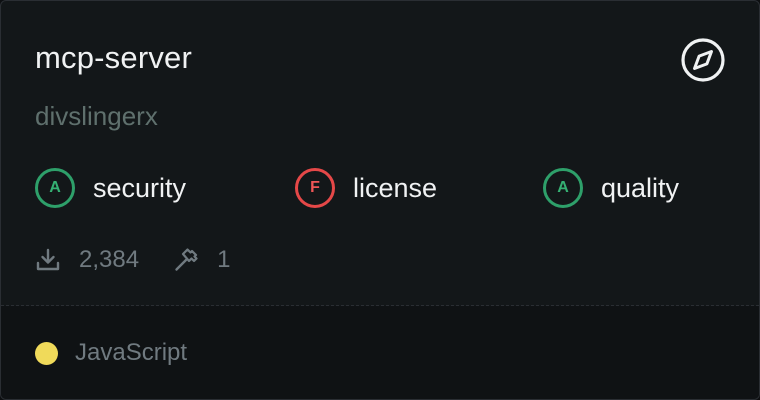 Image resolution: width=760 pixels, height=400 pixels. I want to click on author-name: divslingerx, so click(96, 116).